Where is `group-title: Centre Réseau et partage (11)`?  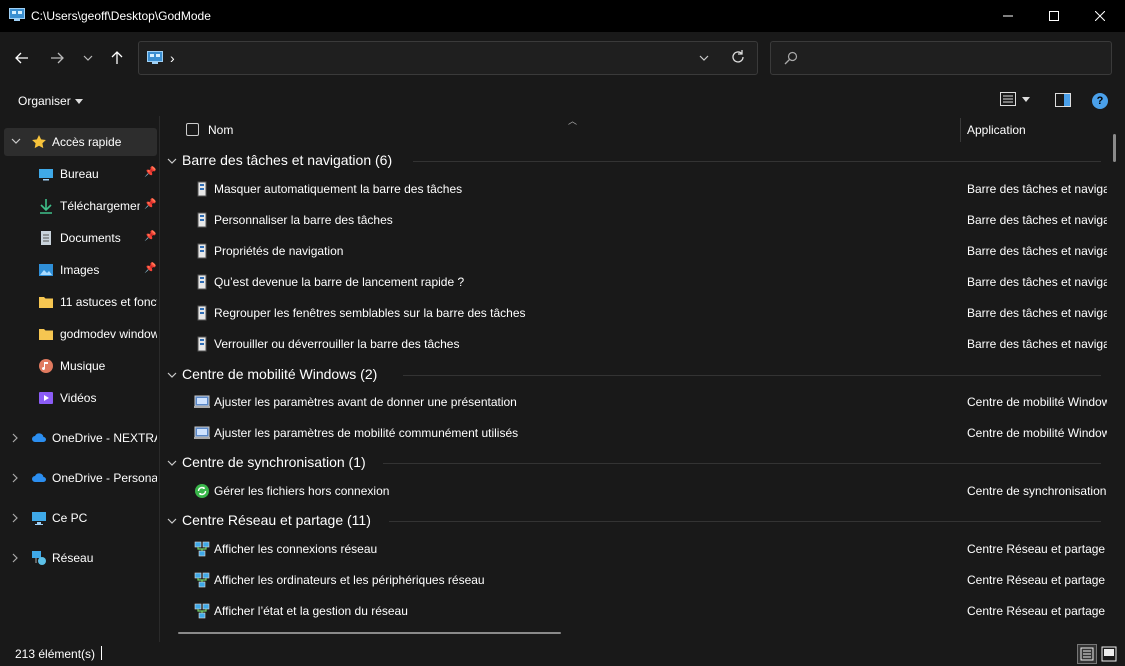 group-title: Centre Réseau et partage (11) is located at coordinates (276, 520).